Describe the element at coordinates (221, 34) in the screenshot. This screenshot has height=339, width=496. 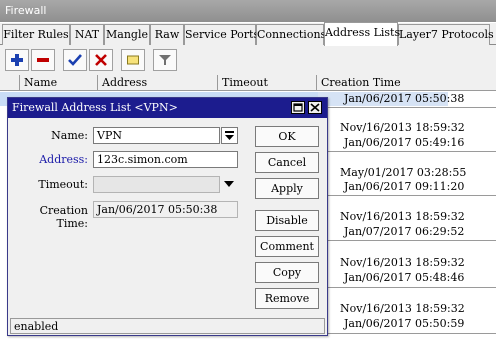
I see `tab-service-ports: Service Ports` at that location.